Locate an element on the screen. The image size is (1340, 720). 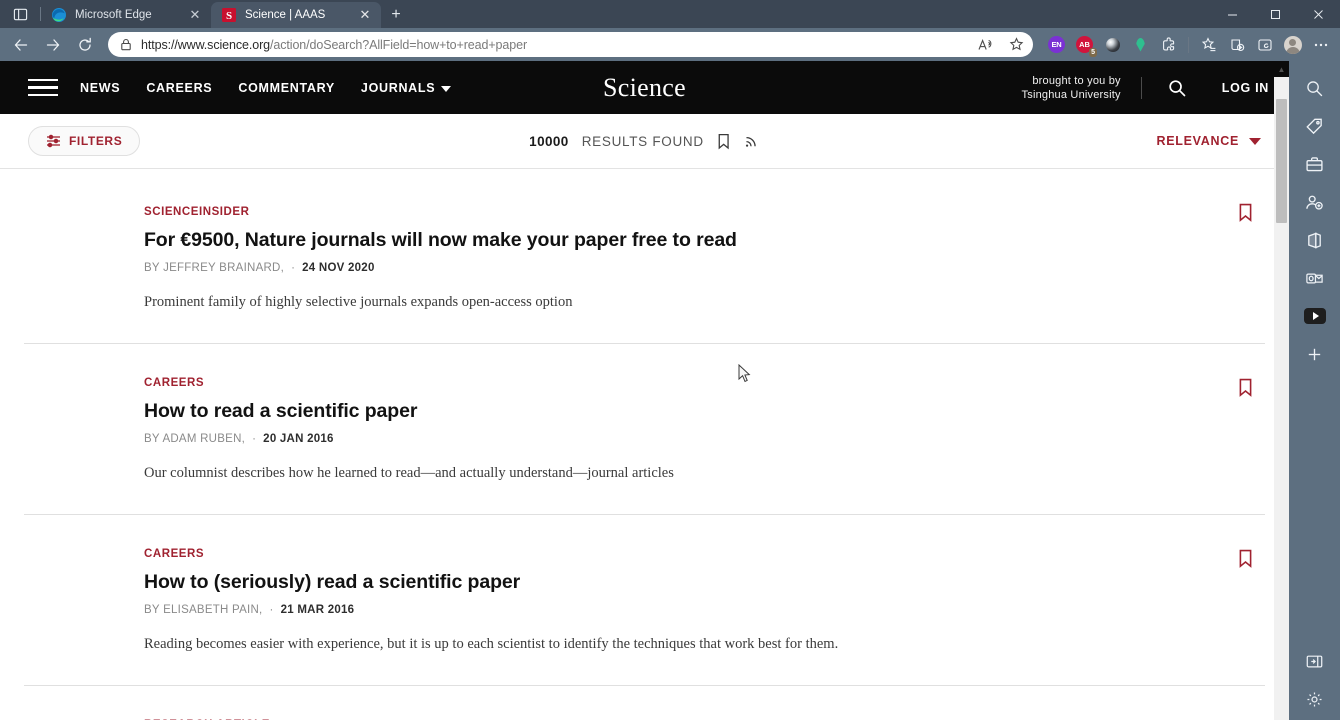
sort-dropdown: RELEVANCE is located at coordinates (1209, 141).